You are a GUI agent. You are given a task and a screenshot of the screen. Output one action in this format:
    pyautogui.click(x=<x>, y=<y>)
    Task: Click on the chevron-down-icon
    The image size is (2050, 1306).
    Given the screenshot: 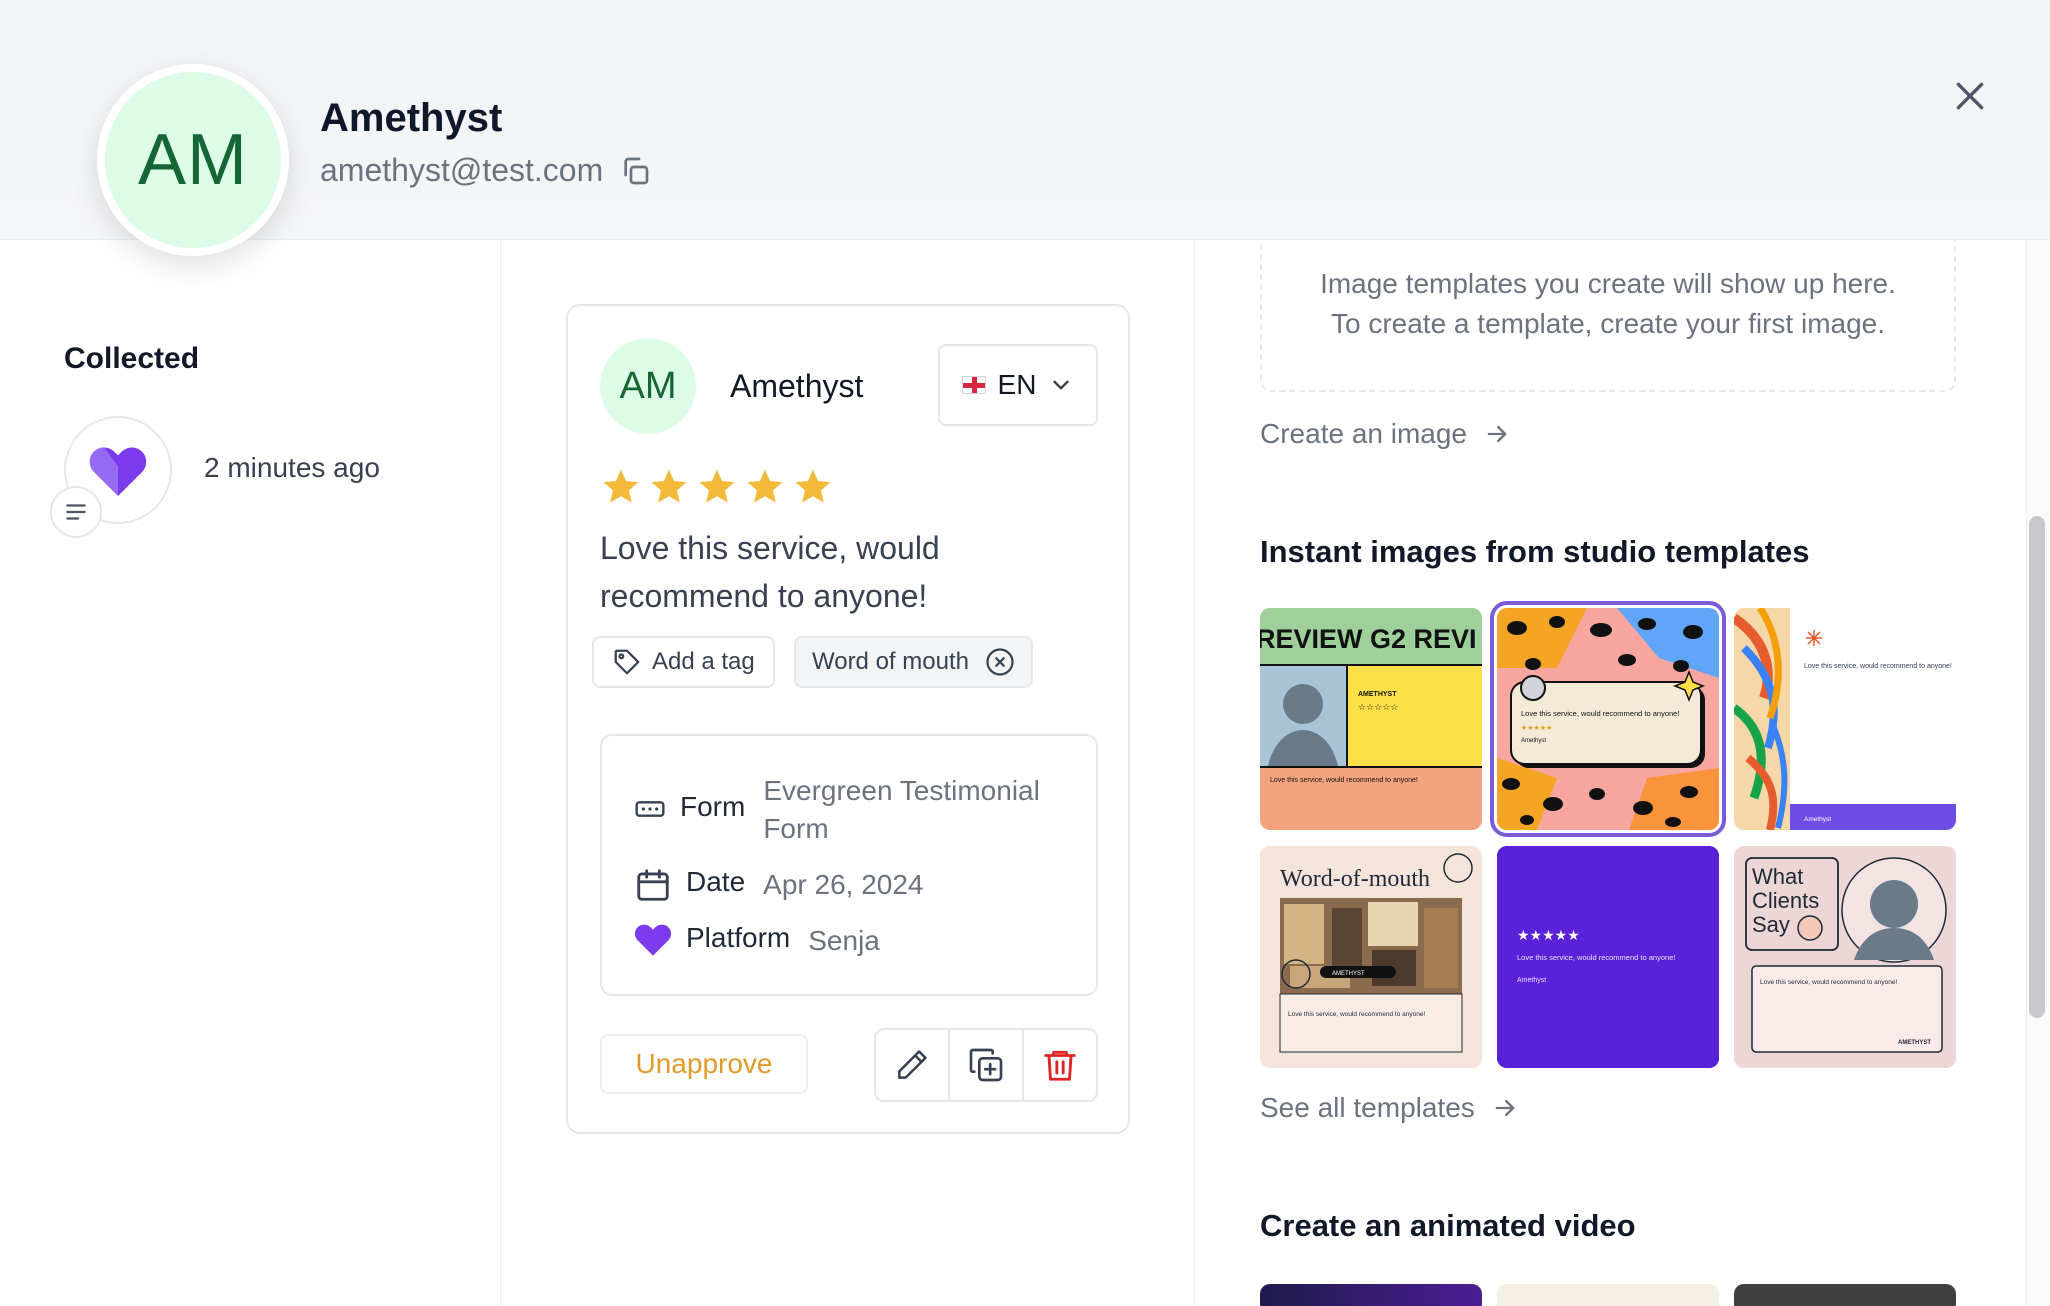 What is the action you would take?
    pyautogui.click(x=1061, y=385)
    